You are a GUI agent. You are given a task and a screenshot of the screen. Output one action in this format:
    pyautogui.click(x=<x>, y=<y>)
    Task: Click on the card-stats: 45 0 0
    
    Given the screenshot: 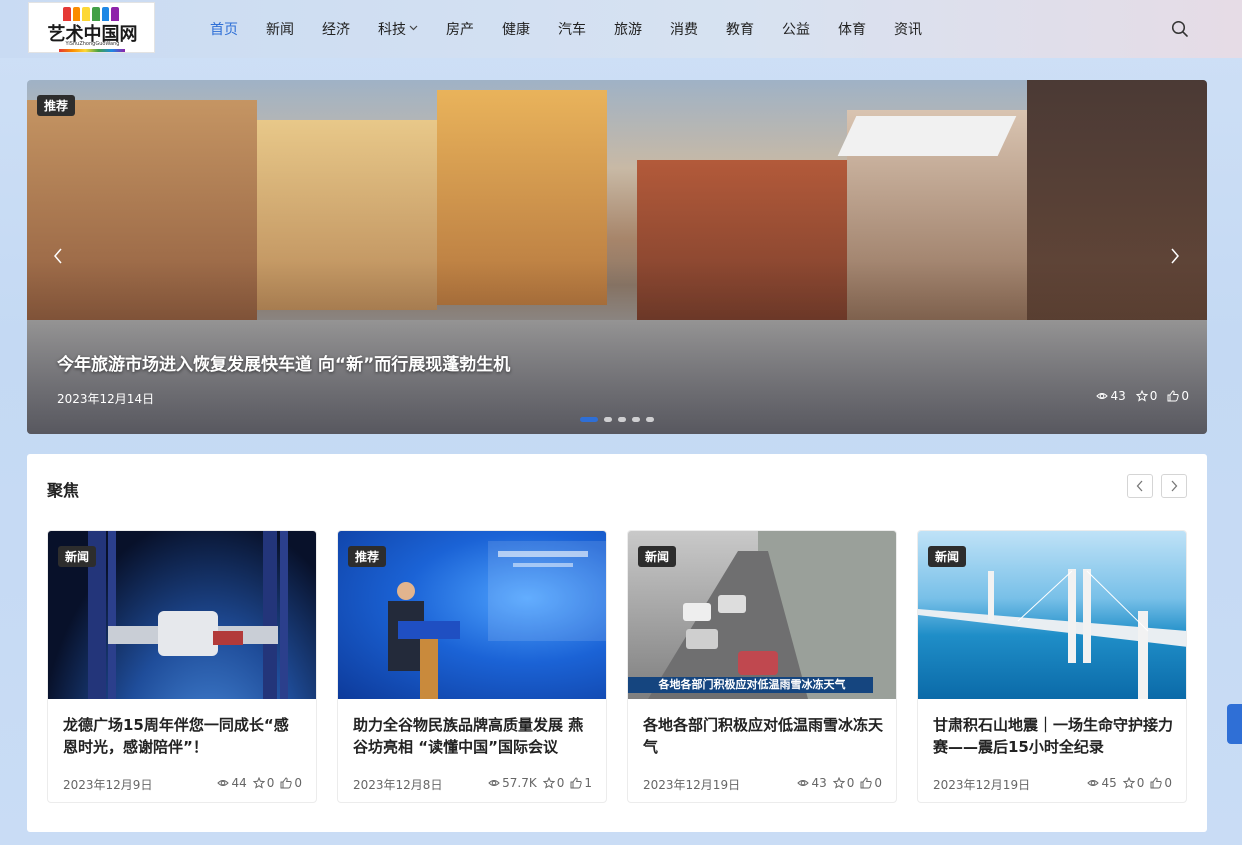 What is the action you would take?
    pyautogui.click(x=1129, y=783)
    